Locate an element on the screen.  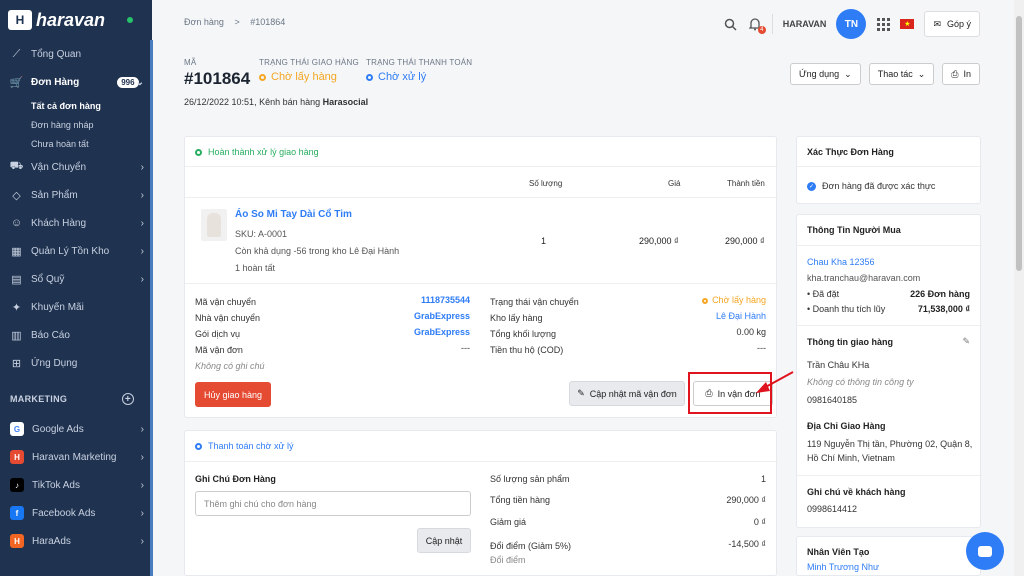
points-redeem-value: -14,500 ₫ is located at coordinates (747, 544).